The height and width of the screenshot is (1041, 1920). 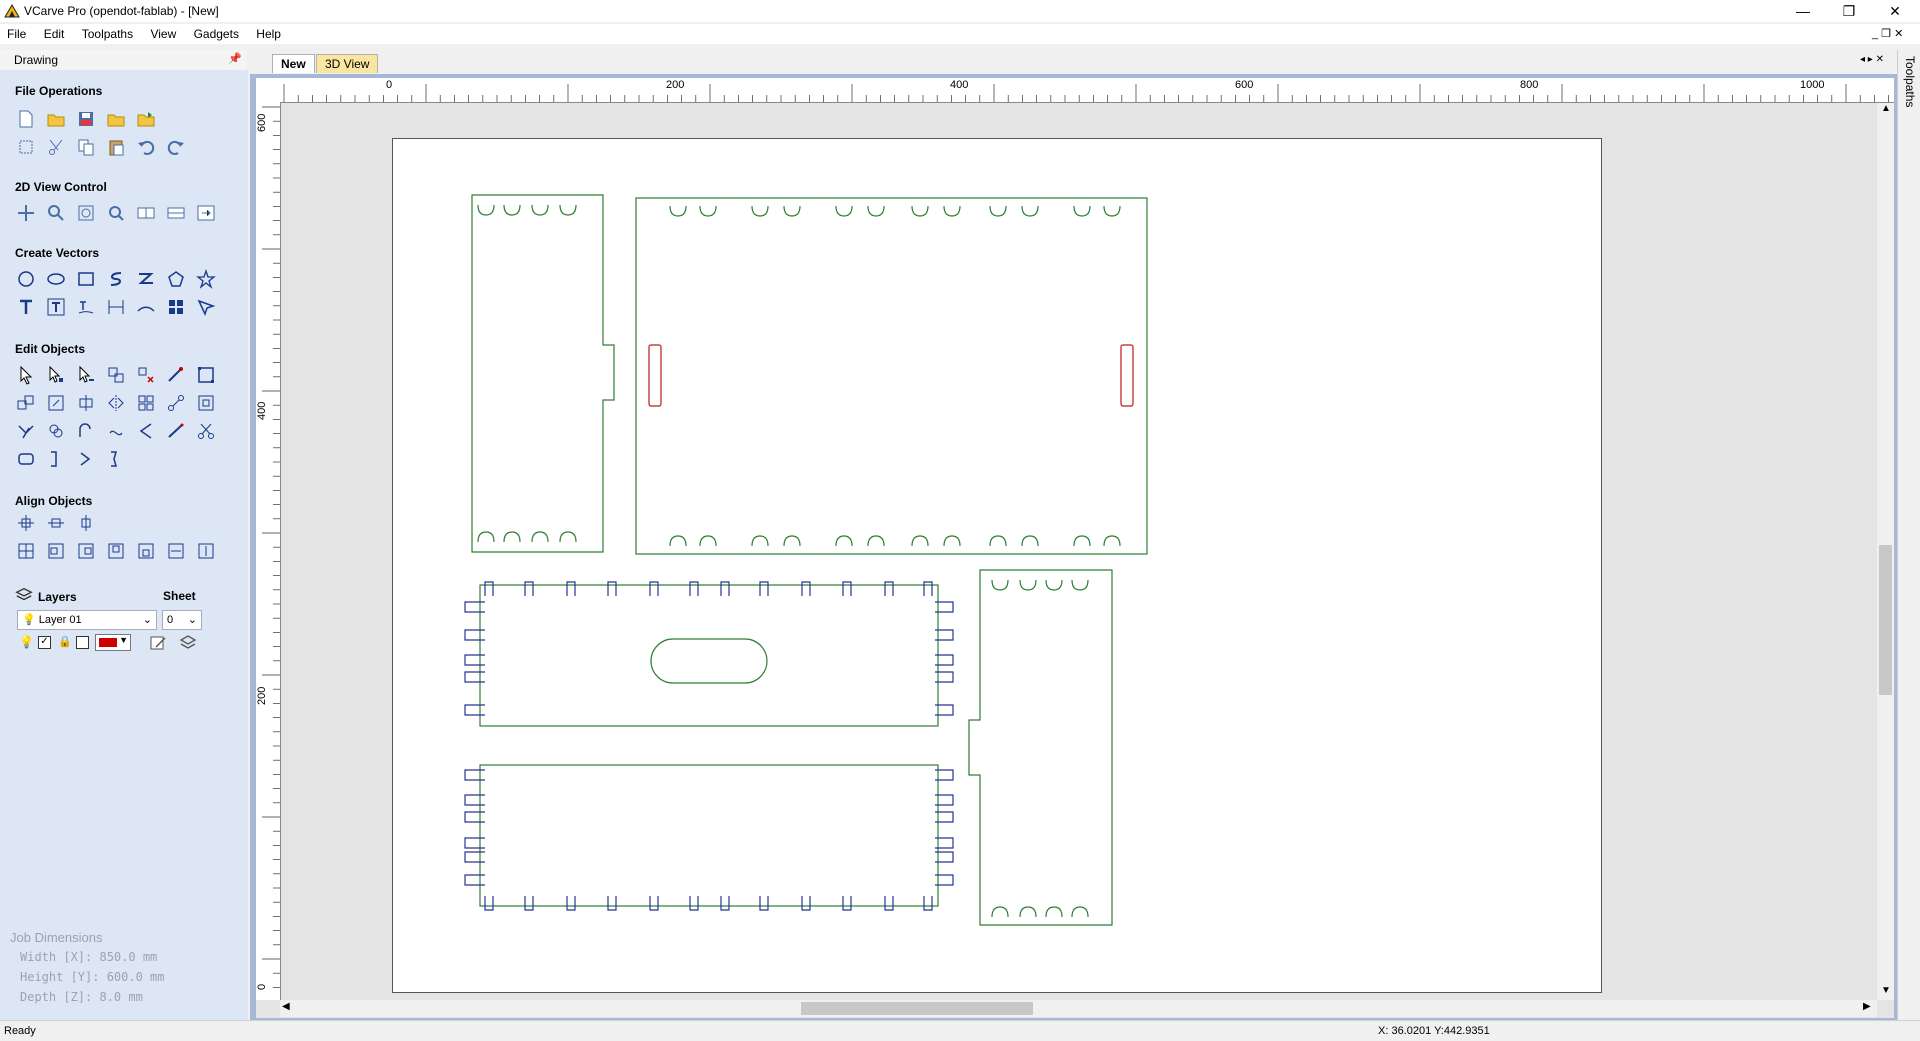 I want to click on finger-joints-bottom-e, so click(x=1040, y=912).